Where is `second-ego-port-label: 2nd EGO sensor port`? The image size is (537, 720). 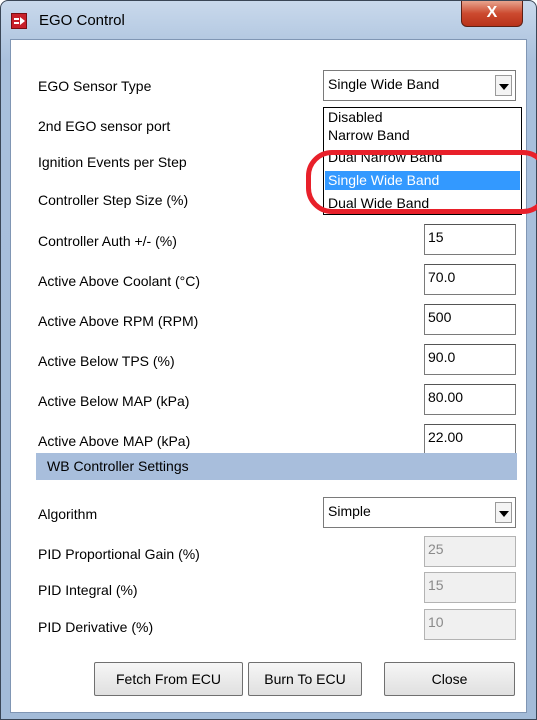
second-ego-port-label: 2nd EGO sensor port is located at coordinates (104, 126).